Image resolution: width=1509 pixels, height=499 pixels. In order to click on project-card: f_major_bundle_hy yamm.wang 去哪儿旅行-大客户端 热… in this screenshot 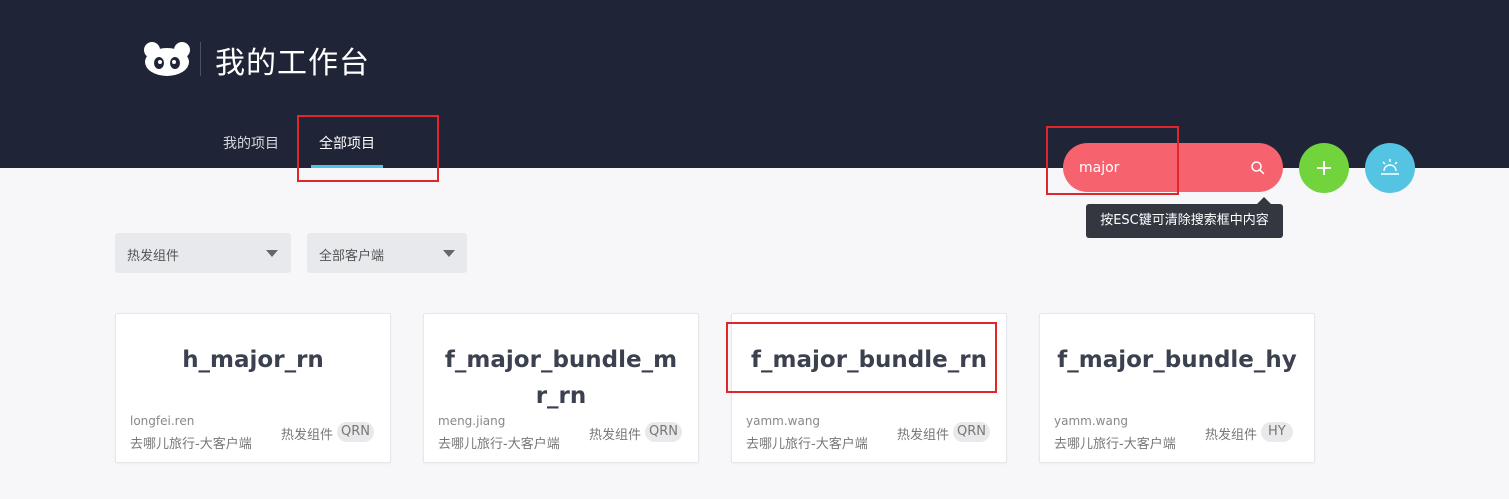, I will do `click(1177, 388)`.